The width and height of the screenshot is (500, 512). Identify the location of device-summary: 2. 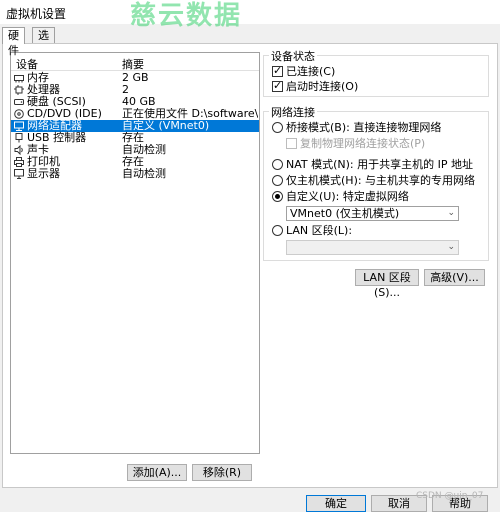
(125, 90).